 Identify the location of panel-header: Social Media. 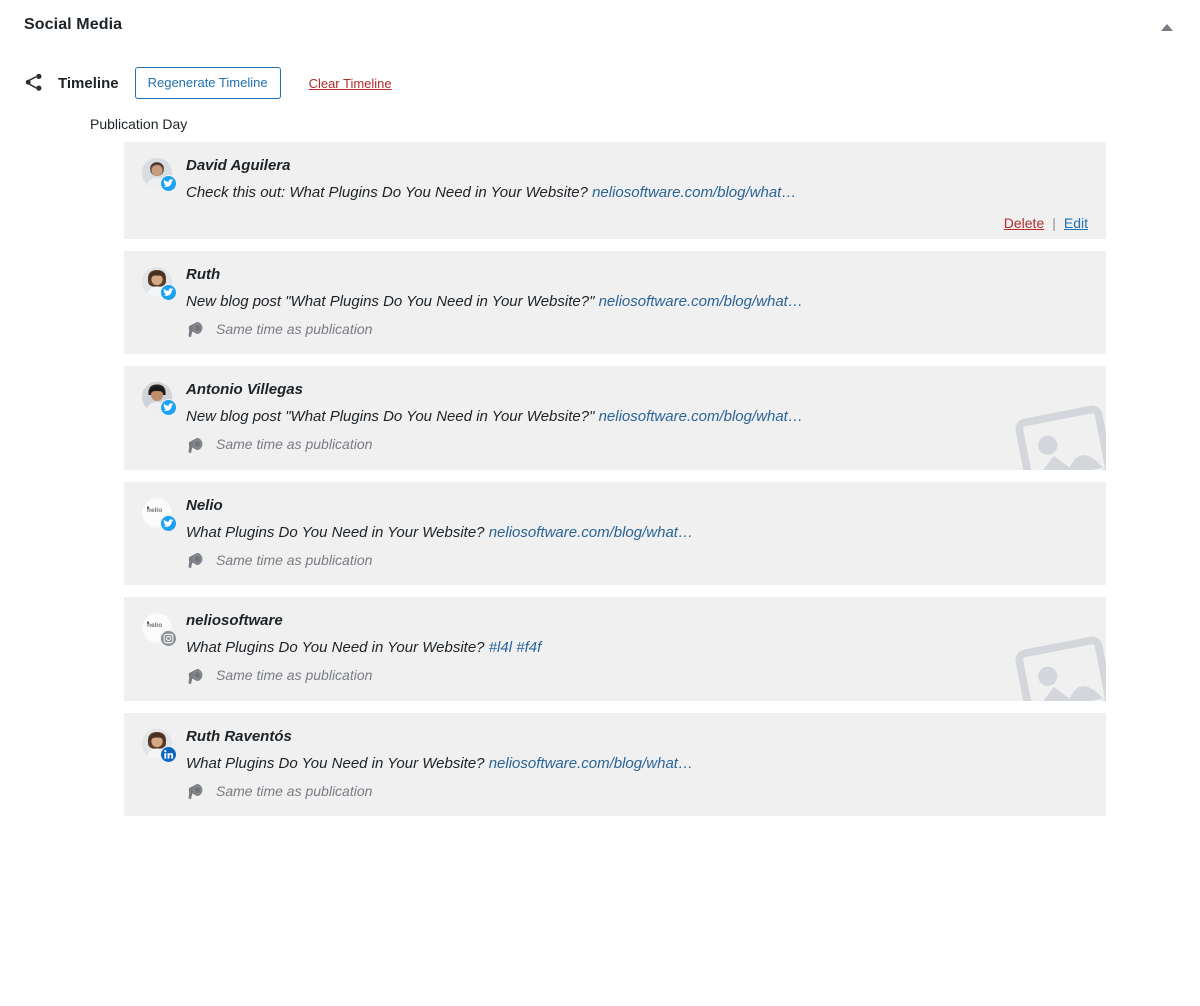
(600, 27).